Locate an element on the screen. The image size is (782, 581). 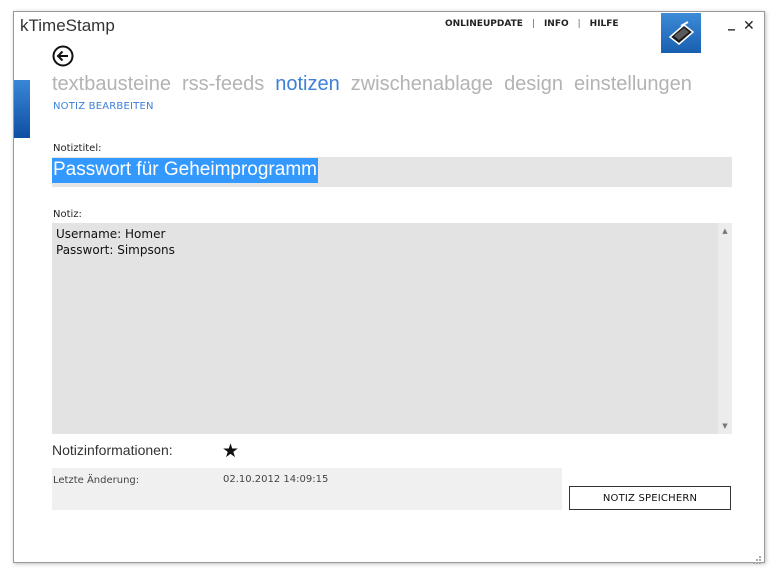
minimize-button: _ is located at coordinates (731, 23).